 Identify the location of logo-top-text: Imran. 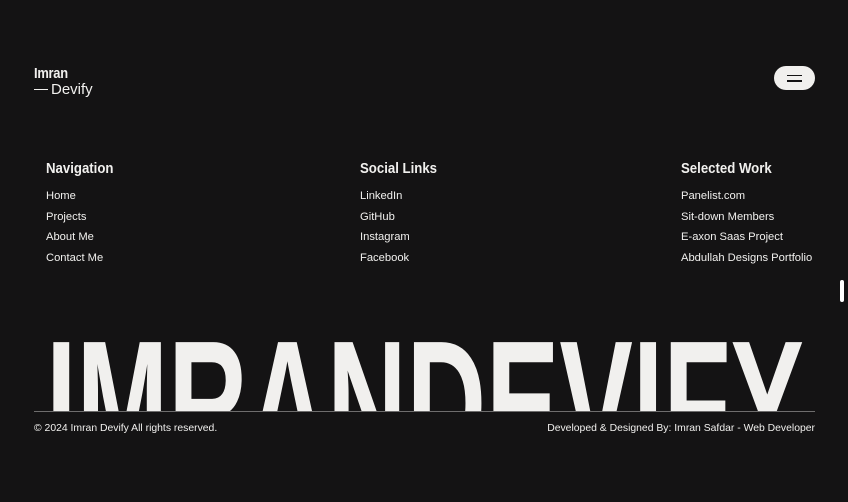
(51, 73).